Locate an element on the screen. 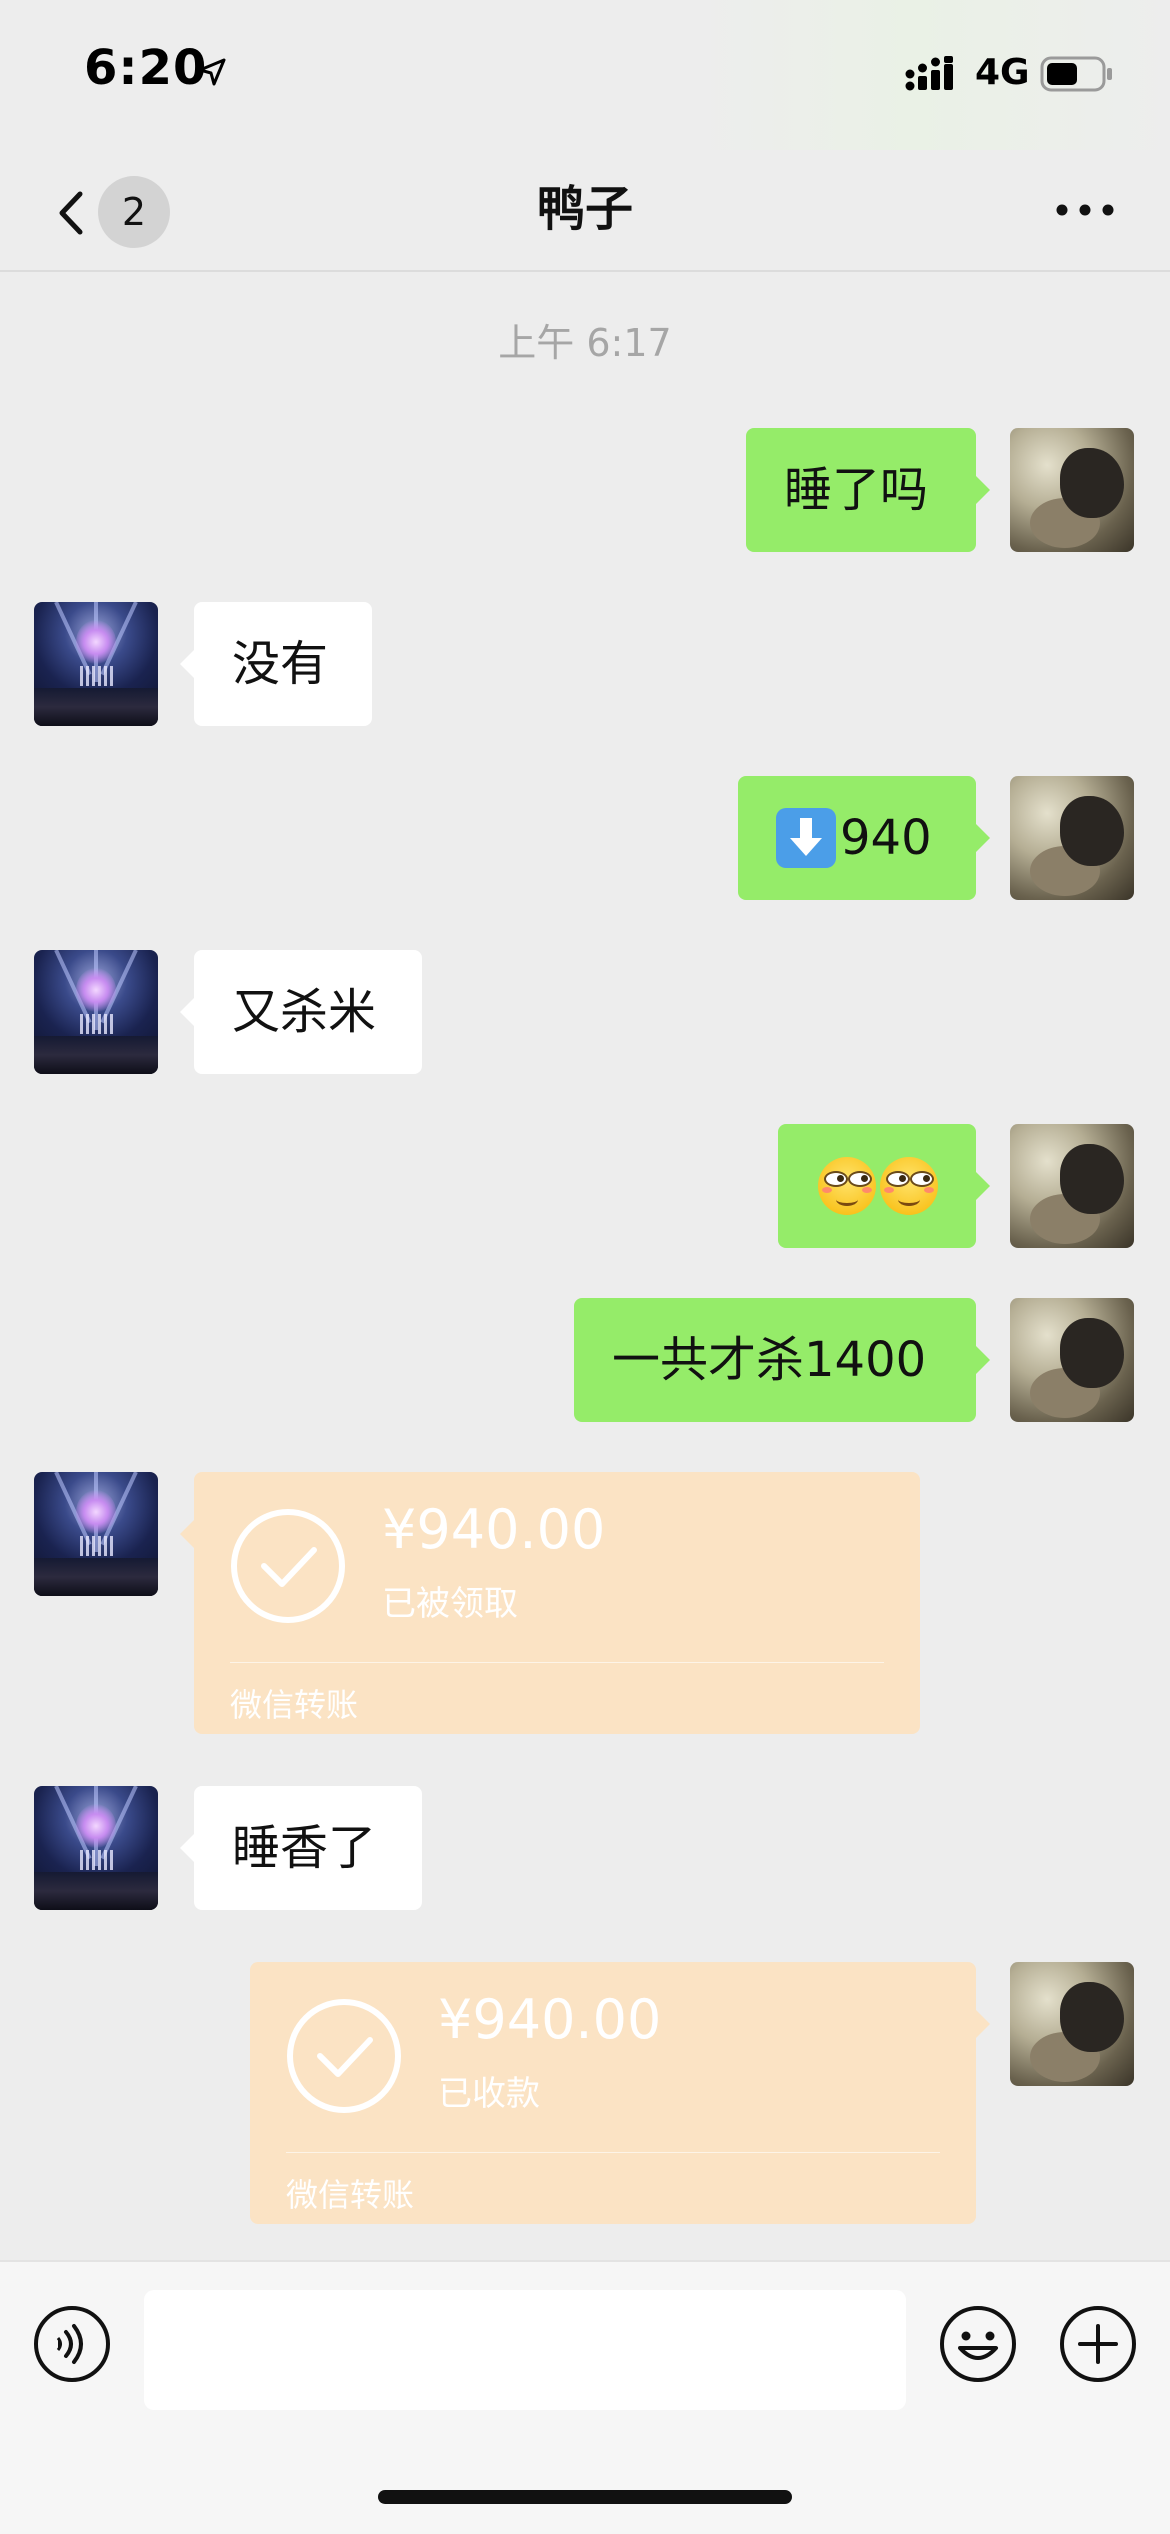  add-icon is located at coordinates (1098, 2344).